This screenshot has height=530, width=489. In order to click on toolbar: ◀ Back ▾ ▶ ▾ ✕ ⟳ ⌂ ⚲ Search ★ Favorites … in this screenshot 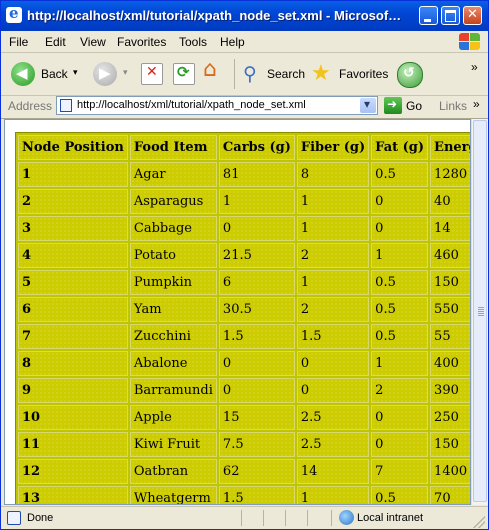, I will do `click(244, 74)`.